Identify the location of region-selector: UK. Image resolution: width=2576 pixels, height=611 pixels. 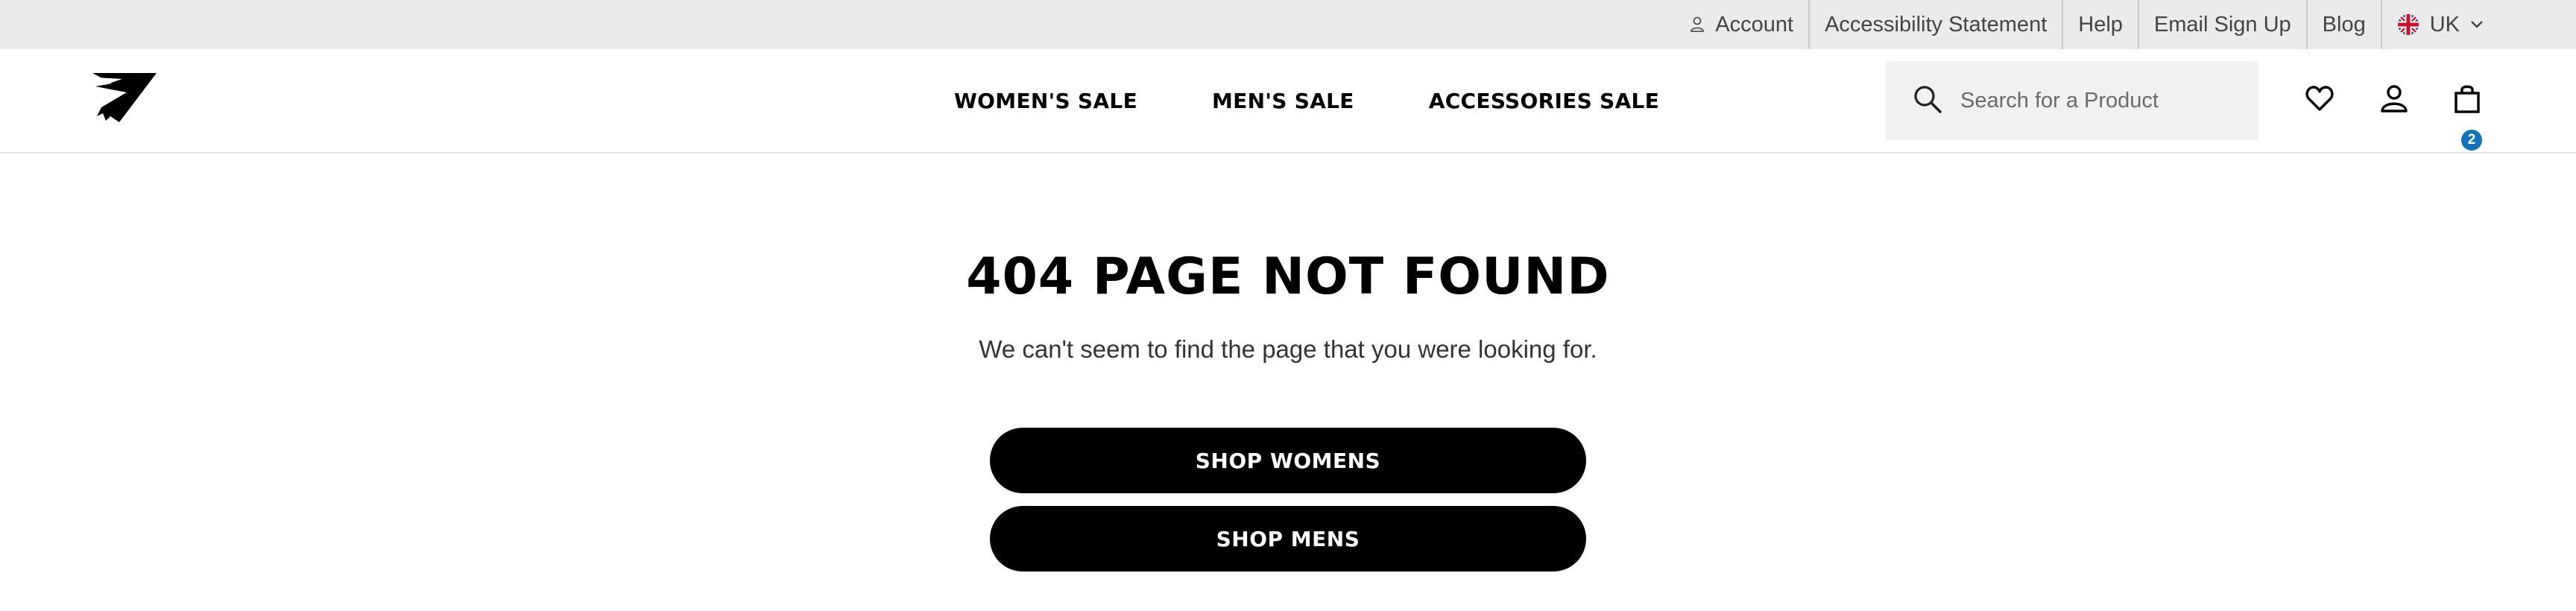
(2439, 24).